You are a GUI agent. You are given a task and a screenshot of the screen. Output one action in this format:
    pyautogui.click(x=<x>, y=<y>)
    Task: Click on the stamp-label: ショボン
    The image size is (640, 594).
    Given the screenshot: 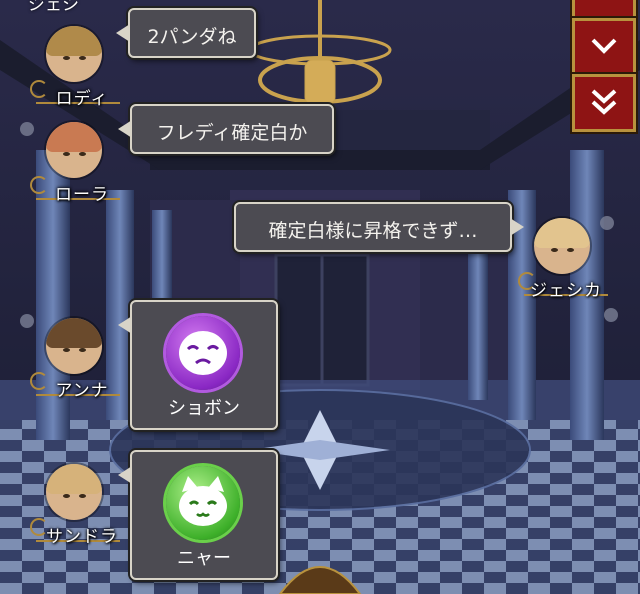 What is the action you would take?
    pyautogui.click(x=204, y=408)
    